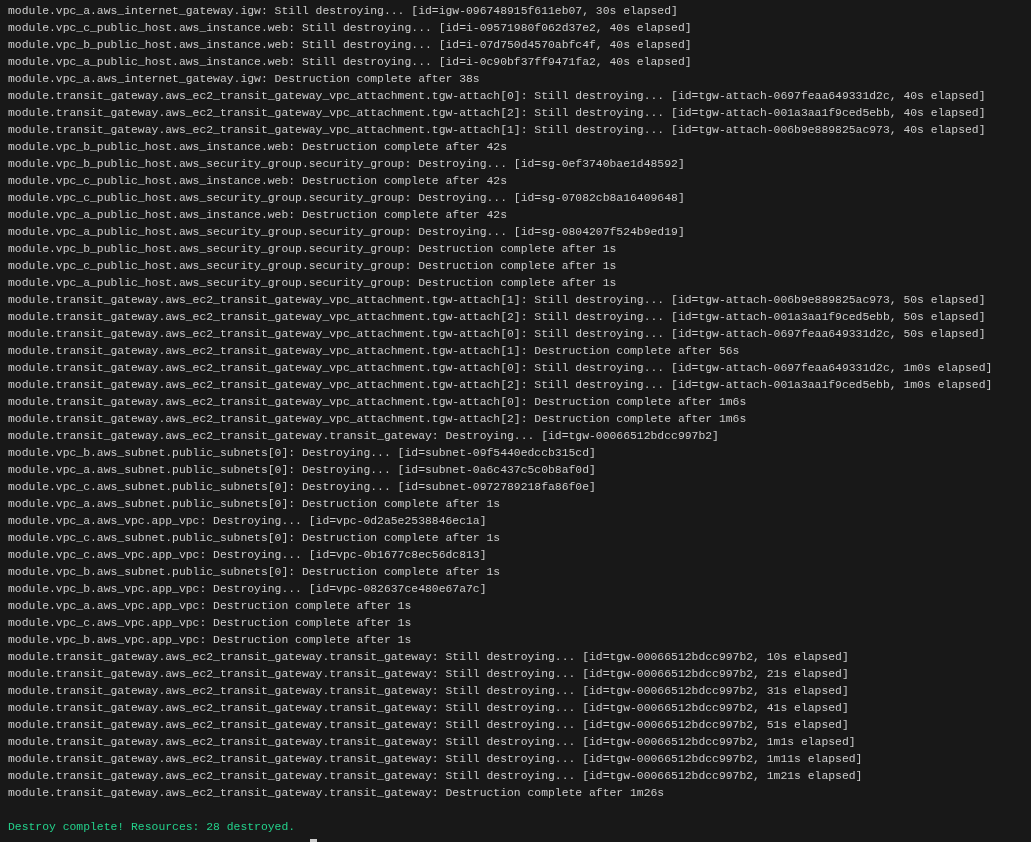 The image size is (1031, 842). I want to click on log-line: module.vpc_a.aws_internet_gateway.igw: Still destroying... [id=igw-096748915f611eb07, 30s elapsed], so click(343, 11).